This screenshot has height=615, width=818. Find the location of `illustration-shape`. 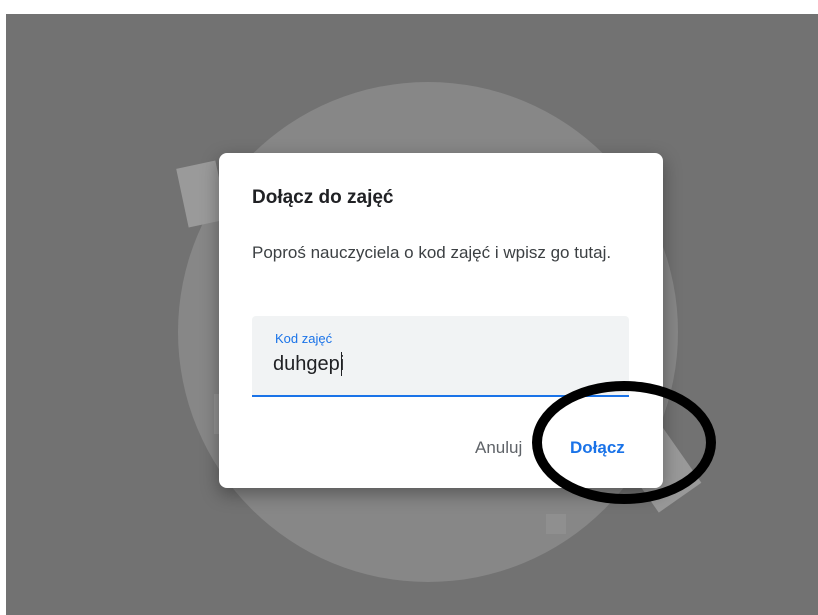

illustration-shape is located at coordinates (556, 524).